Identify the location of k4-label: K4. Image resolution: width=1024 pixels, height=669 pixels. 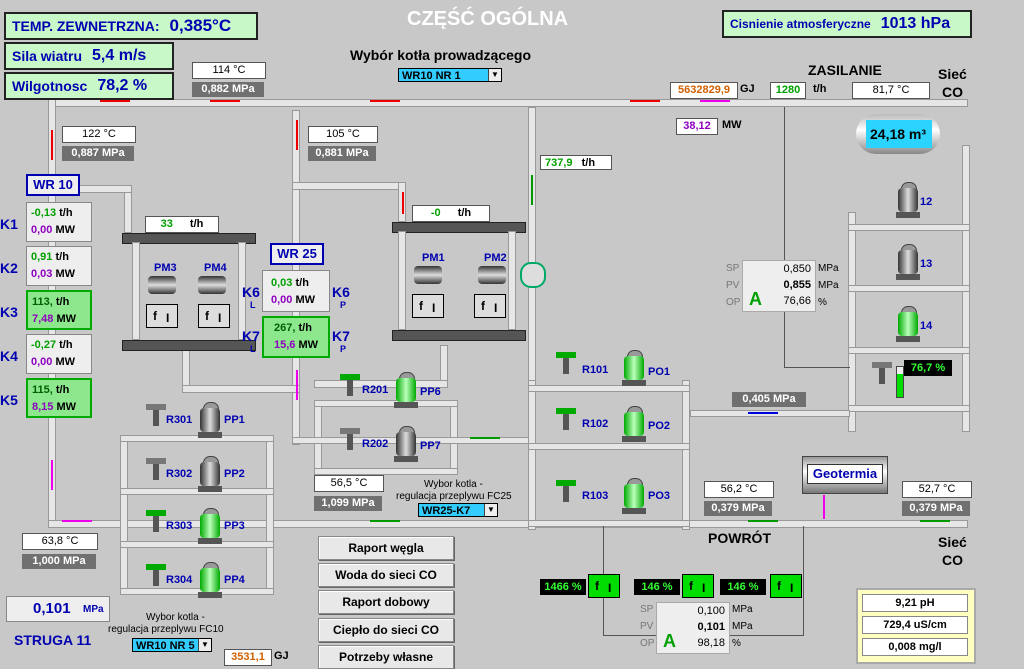
(9, 356).